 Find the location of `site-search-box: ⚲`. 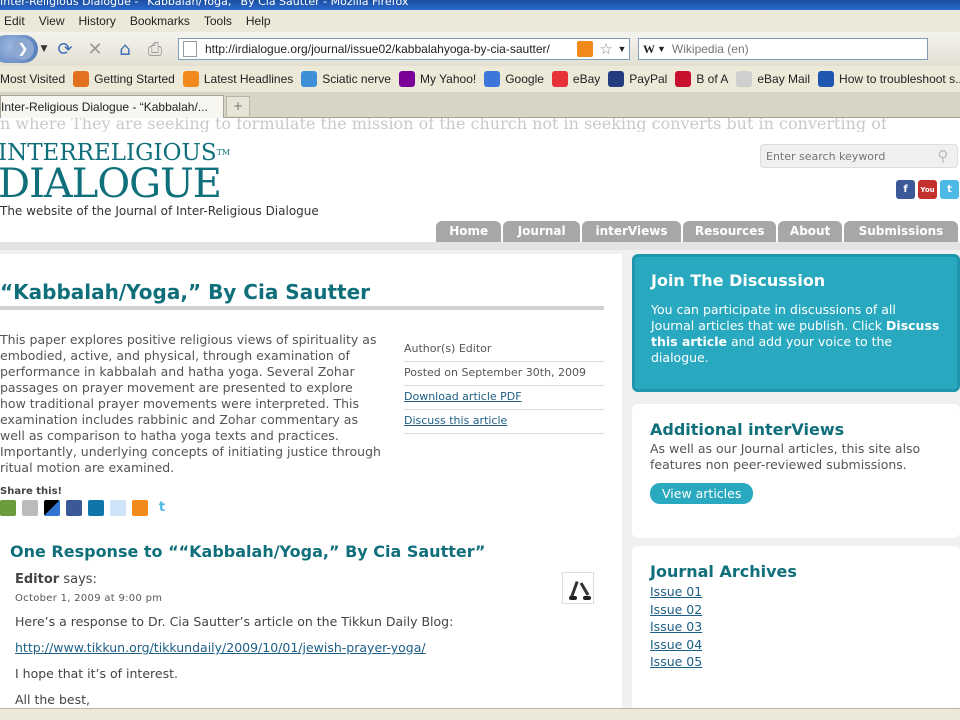

site-search-box: ⚲ is located at coordinates (859, 156).